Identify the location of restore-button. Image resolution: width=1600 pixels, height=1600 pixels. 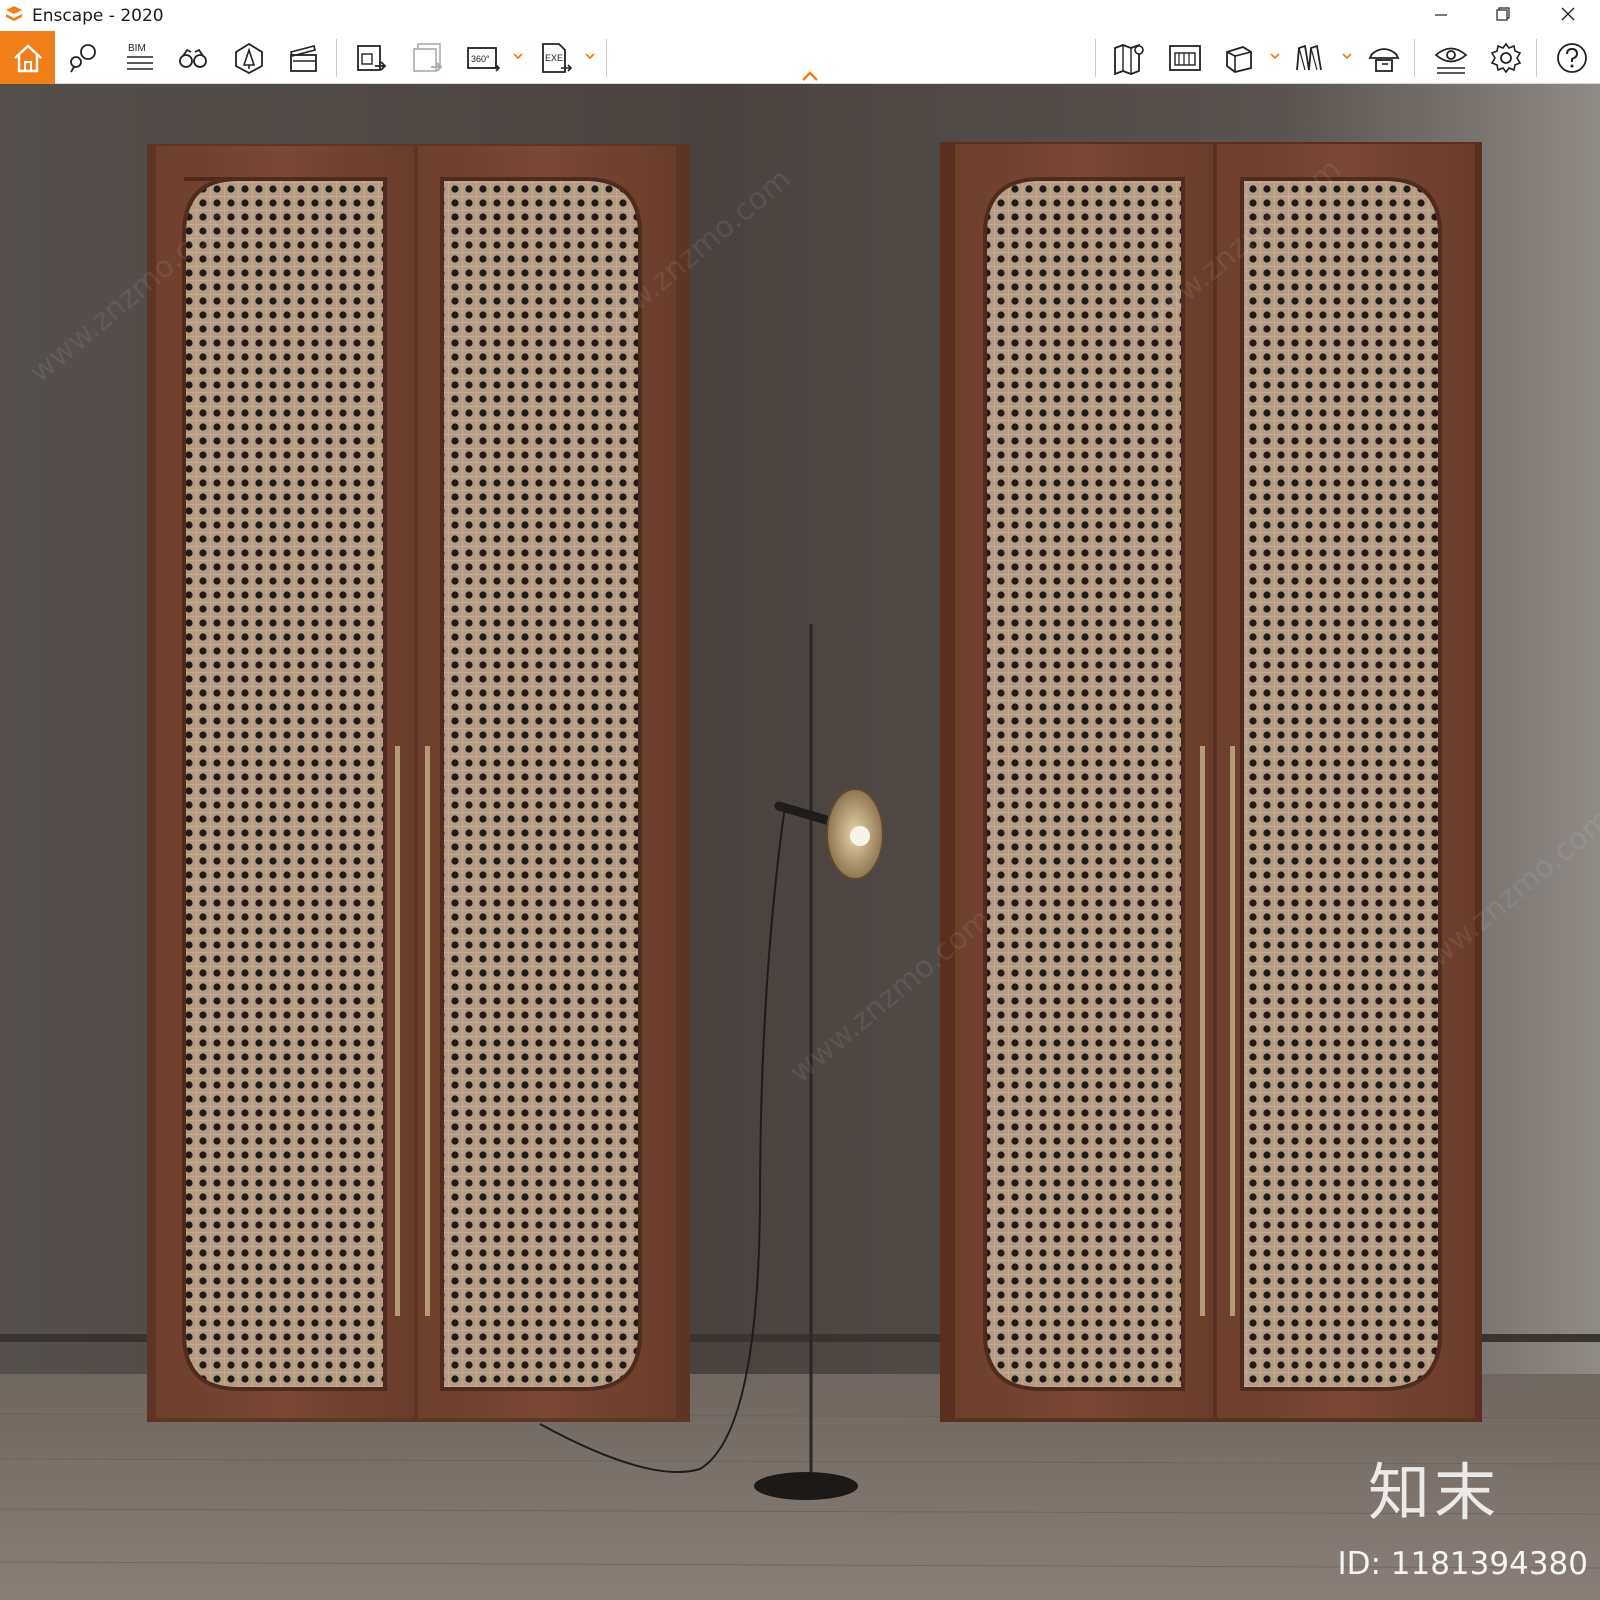
(1503, 15).